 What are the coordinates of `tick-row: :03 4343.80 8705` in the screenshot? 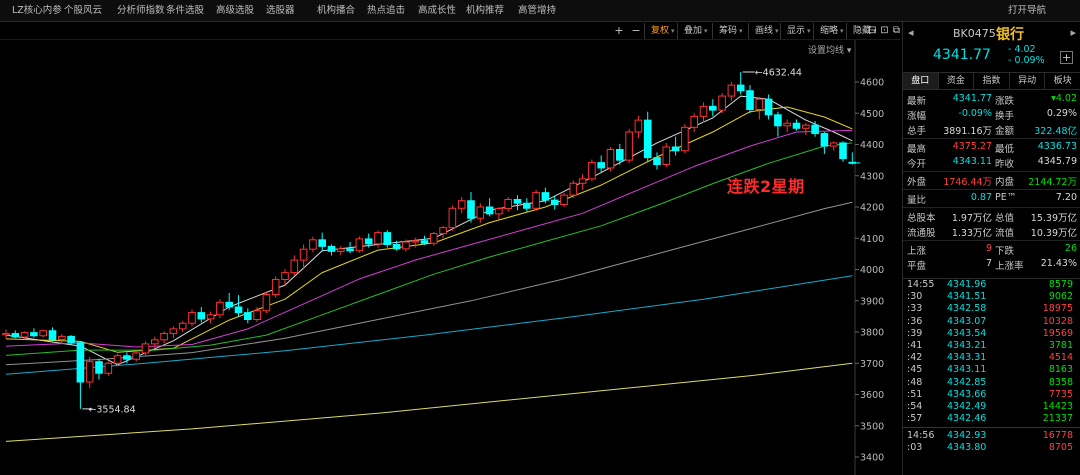 It's located at (991, 448).